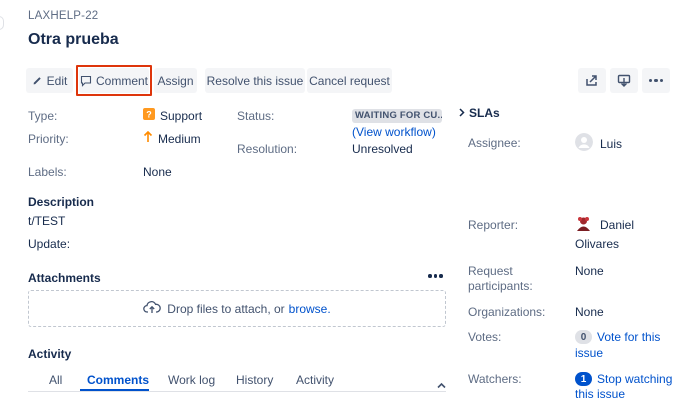 The width and height of the screenshot is (690, 410). What do you see at coordinates (48, 139) in the screenshot?
I see `priority-label: Priority:` at bounding box center [48, 139].